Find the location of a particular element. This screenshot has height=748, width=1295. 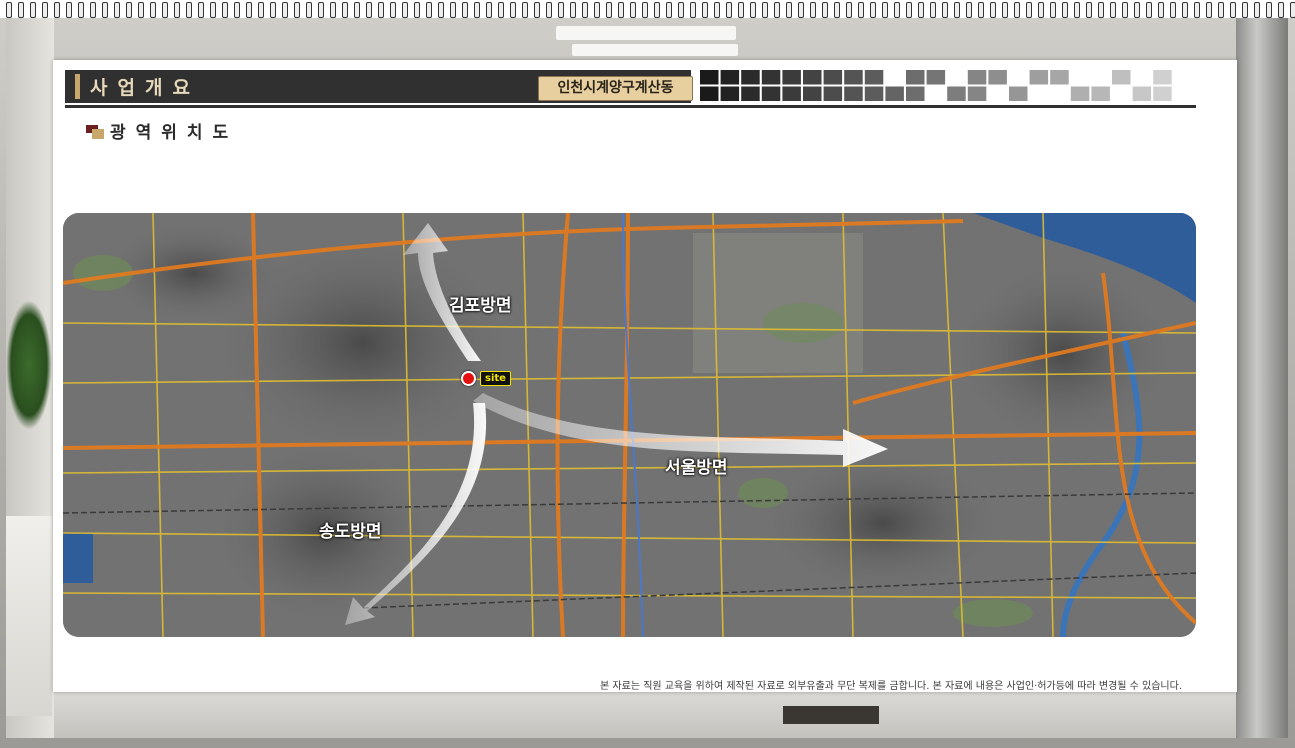

header-divider is located at coordinates (630, 106).